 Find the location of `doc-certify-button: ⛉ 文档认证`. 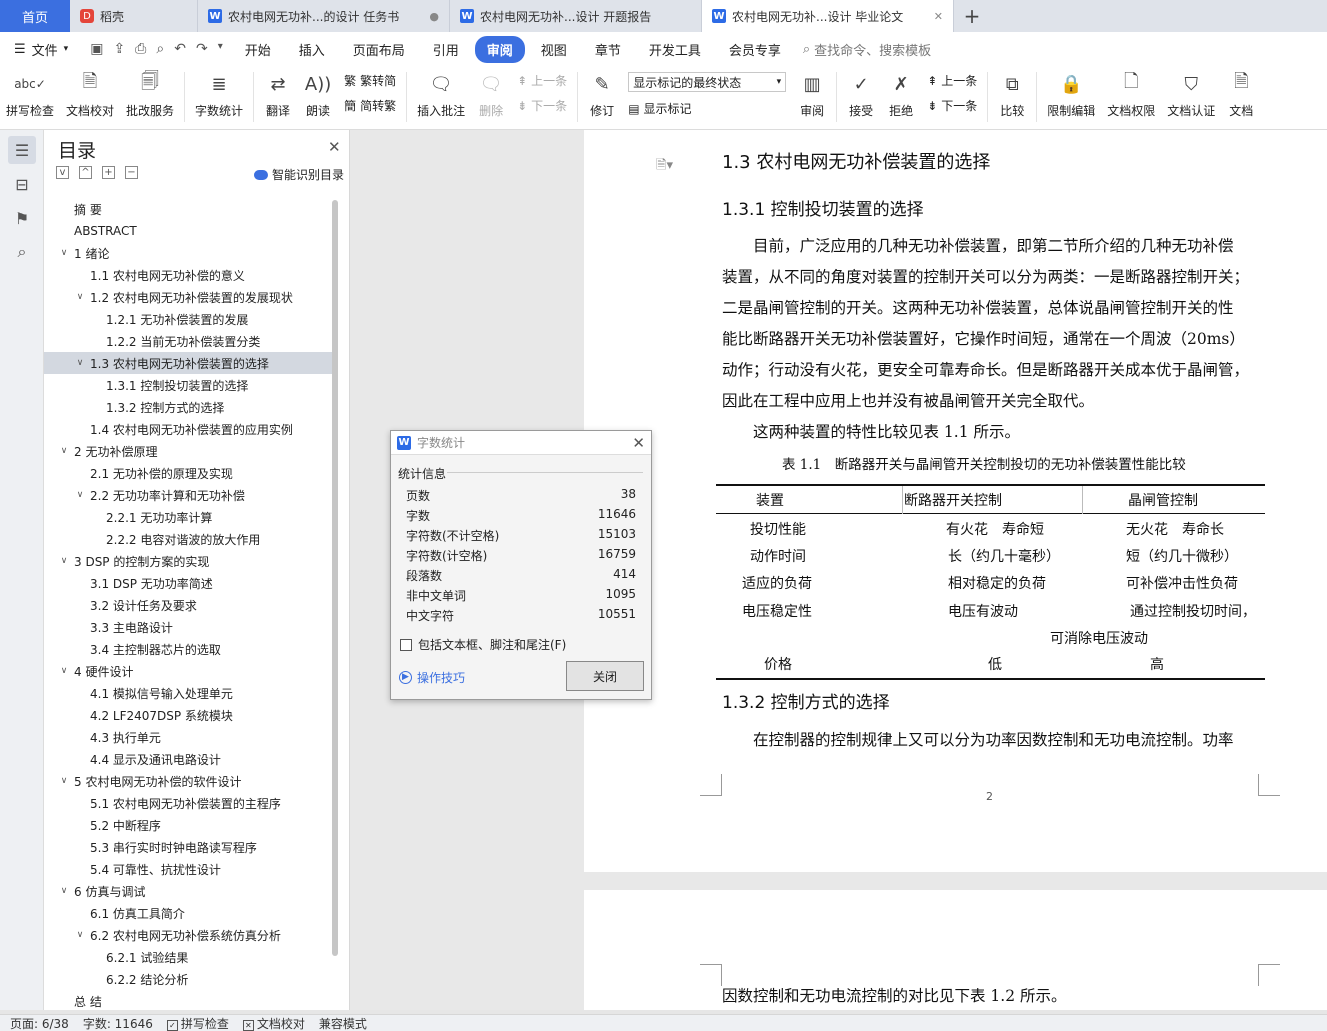

doc-certify-button: ⛉ 文档认证 is located at coordinates (1191, 94).